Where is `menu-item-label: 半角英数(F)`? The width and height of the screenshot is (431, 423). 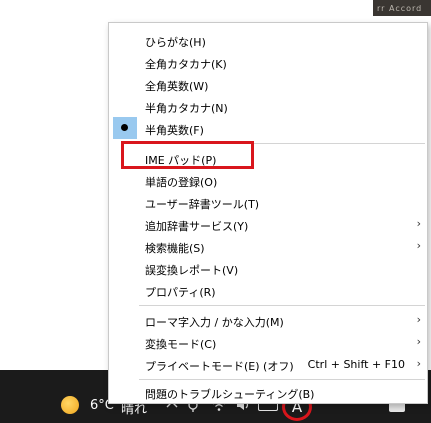 menu-item-label: 半角英数(F) is located at coordinates (174, 130).